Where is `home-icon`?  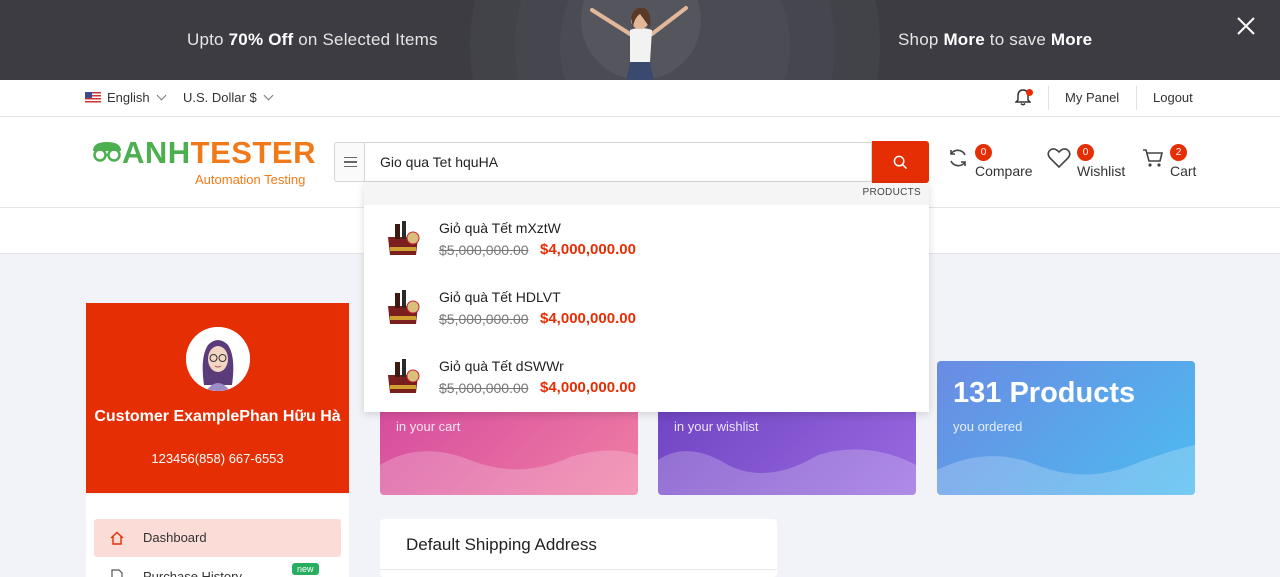 home-icon is located at coordinates (117, 538).